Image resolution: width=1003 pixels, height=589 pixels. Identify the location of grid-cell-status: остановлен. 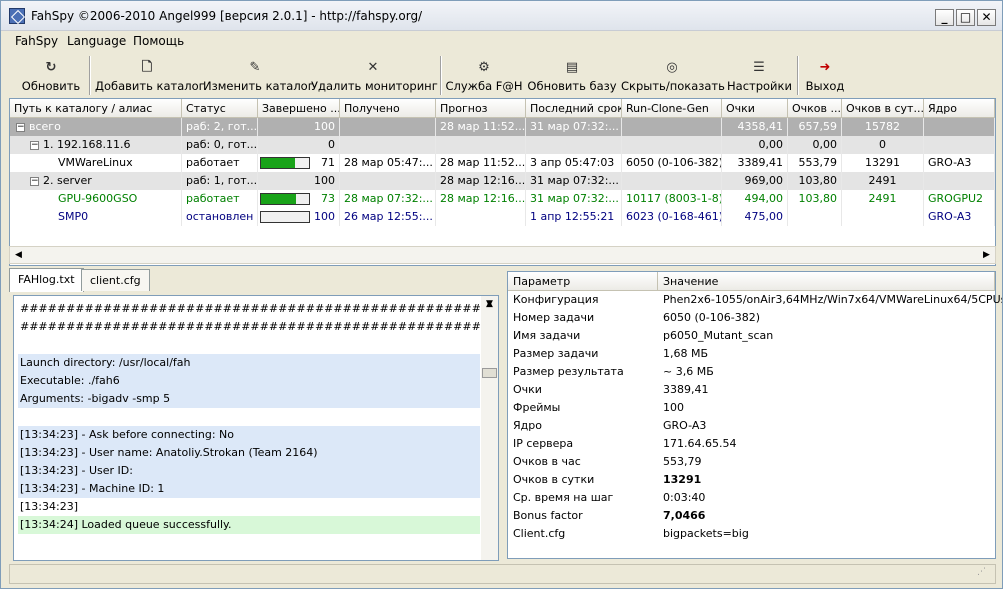
(220, 217).